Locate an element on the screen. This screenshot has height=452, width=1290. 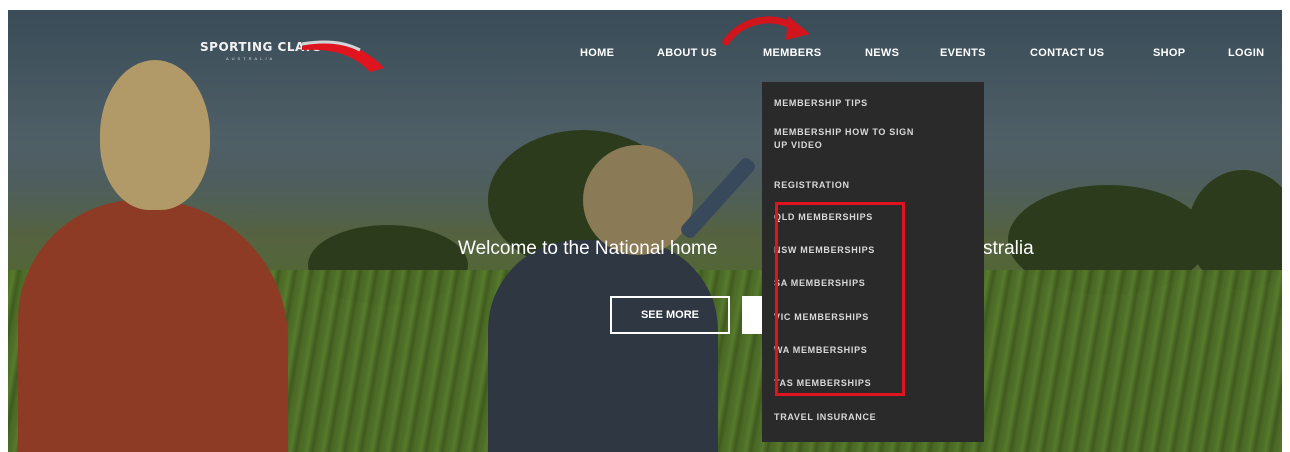
site-logo-subtext: AUSTRALIA is located at coordinates (251, 58).